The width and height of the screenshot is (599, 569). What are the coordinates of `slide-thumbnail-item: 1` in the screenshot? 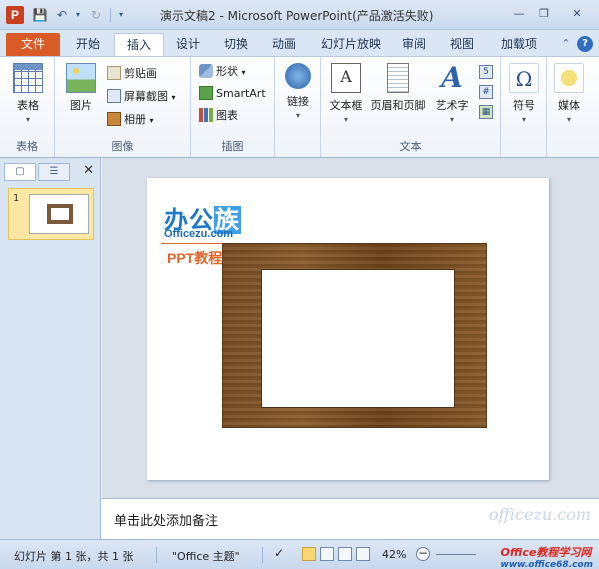 It's located at (51, 214).